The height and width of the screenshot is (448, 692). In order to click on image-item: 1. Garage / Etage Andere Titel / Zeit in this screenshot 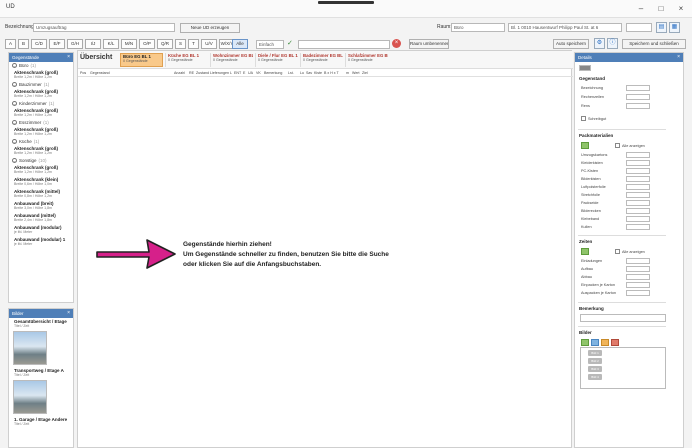, I will do `click(41, 422)`.